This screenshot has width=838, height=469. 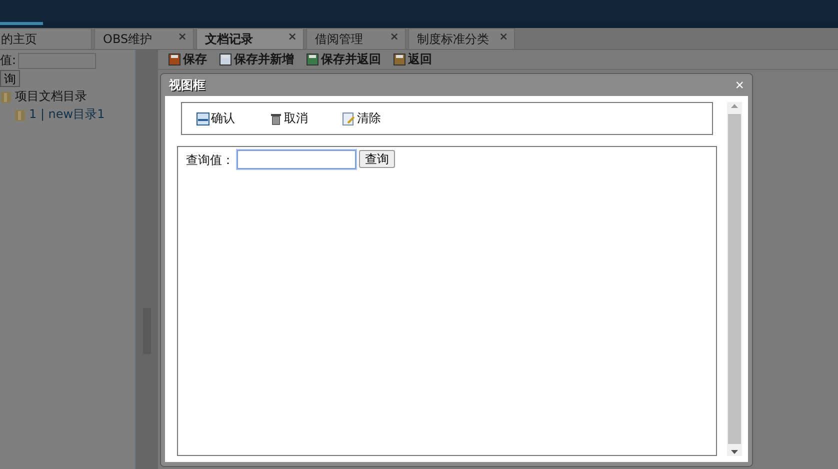 What do you see at coordinates (187, 59) in the screenshot?
I see `toolbar-button: 保存` at bounding box center [187, 59].